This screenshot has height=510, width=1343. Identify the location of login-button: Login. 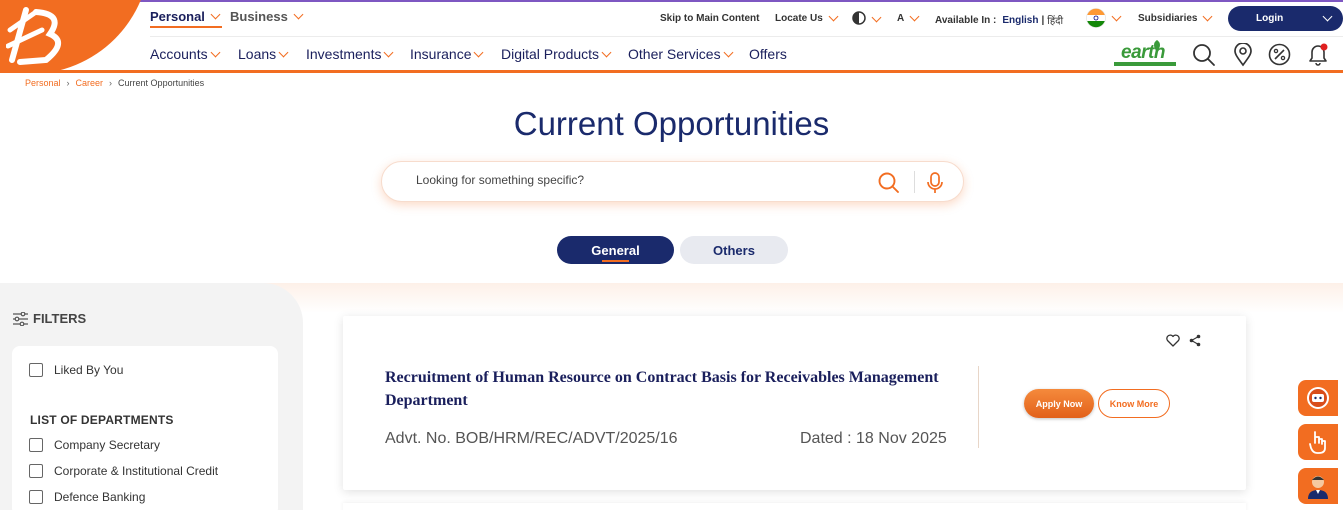
(1285, 18).